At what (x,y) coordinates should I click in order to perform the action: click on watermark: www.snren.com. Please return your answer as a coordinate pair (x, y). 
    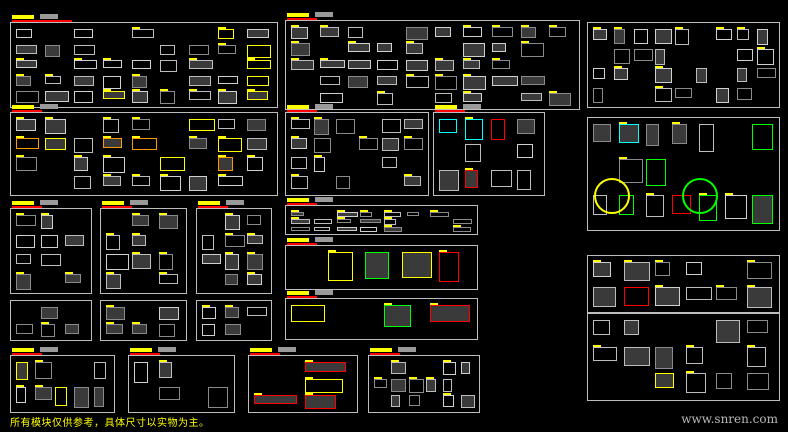
    Looking at the image, I should click on (729, 419).